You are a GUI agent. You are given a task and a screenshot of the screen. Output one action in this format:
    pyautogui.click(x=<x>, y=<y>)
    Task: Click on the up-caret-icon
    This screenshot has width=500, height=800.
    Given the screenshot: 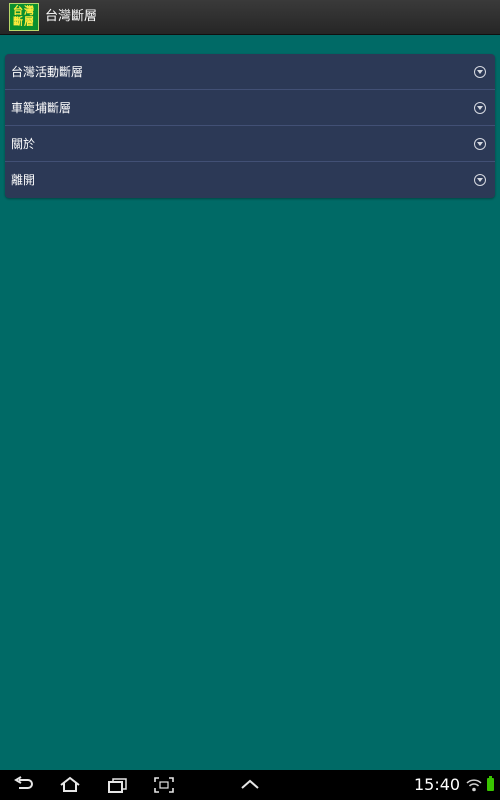 What is the action you would take?
    pyautogui.click(x=250, y=785)
    